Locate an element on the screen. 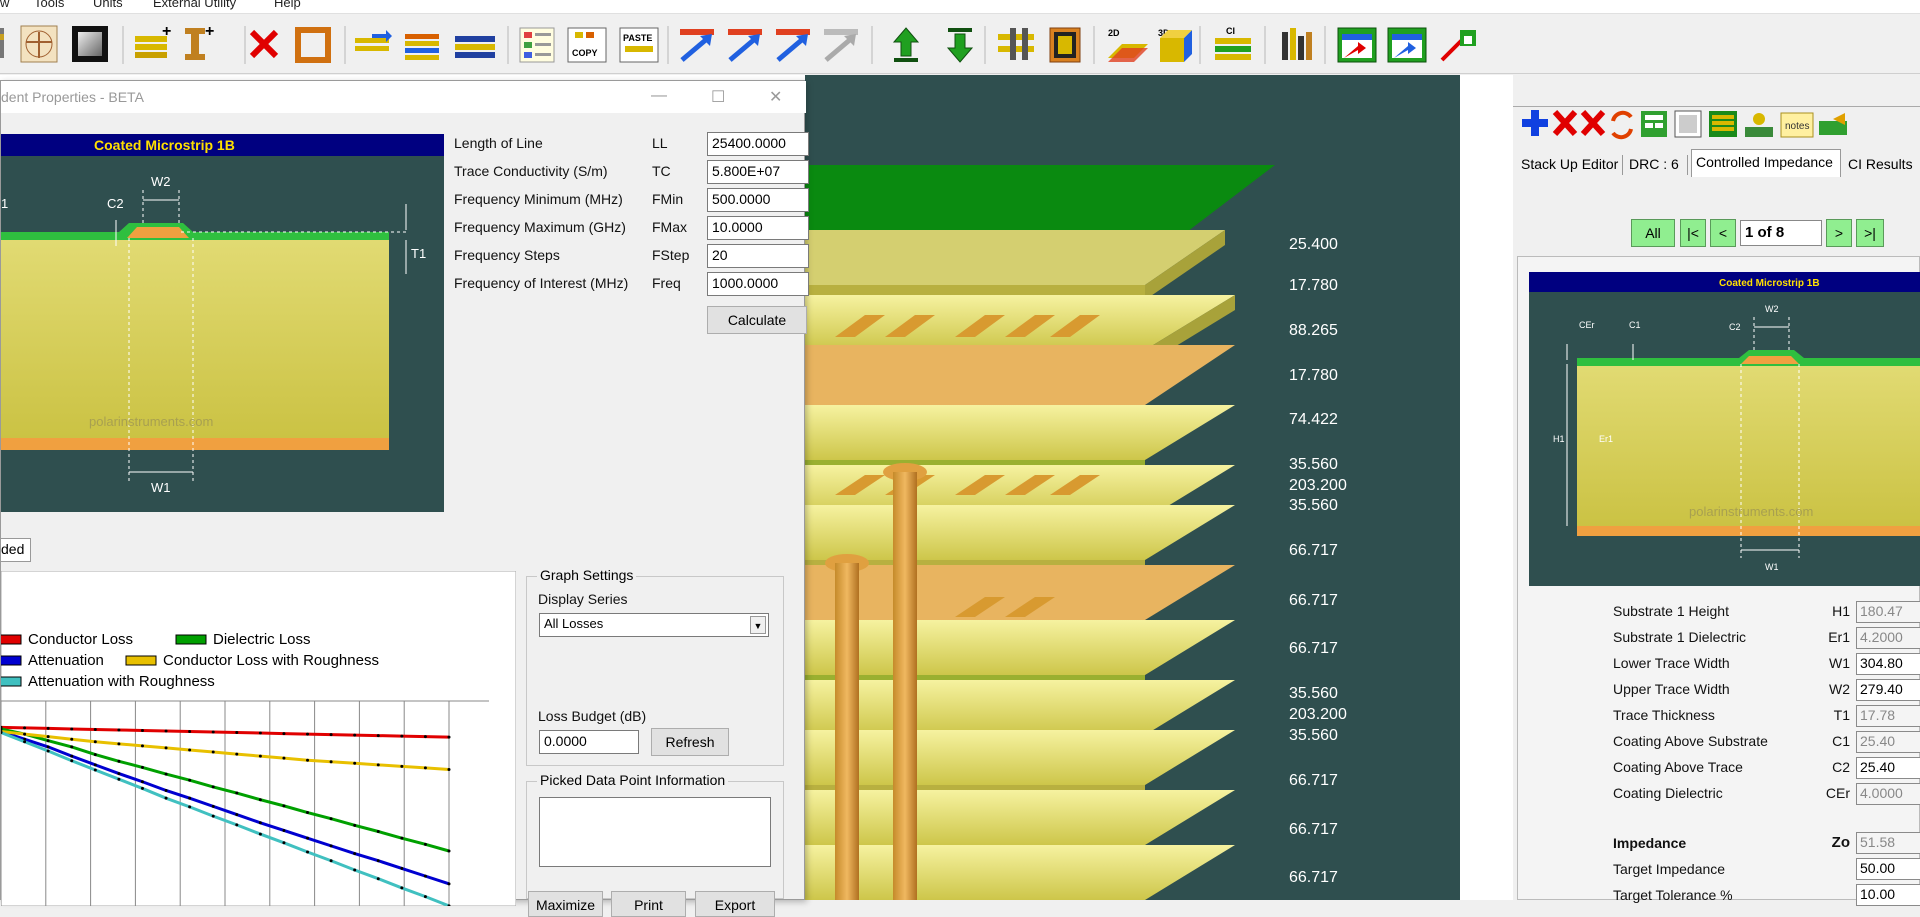 This screenshot has width=1920, height=917. frequency-min-input: 500.0000 is located at coordinates (758, 200).